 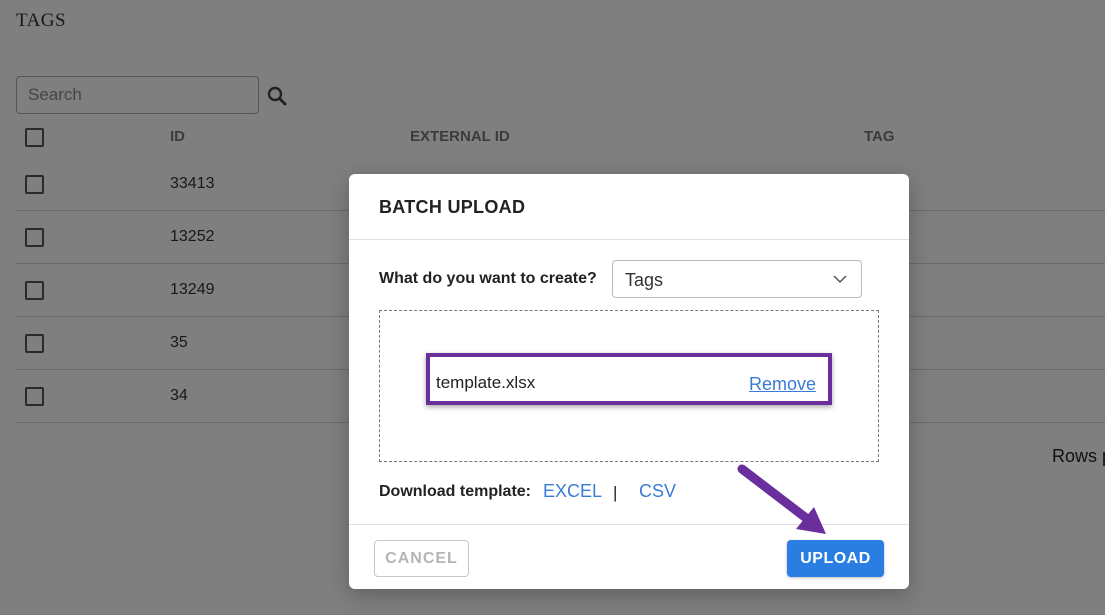 I want to click on remove-file-link: Remove, so click(x=782, y=384).